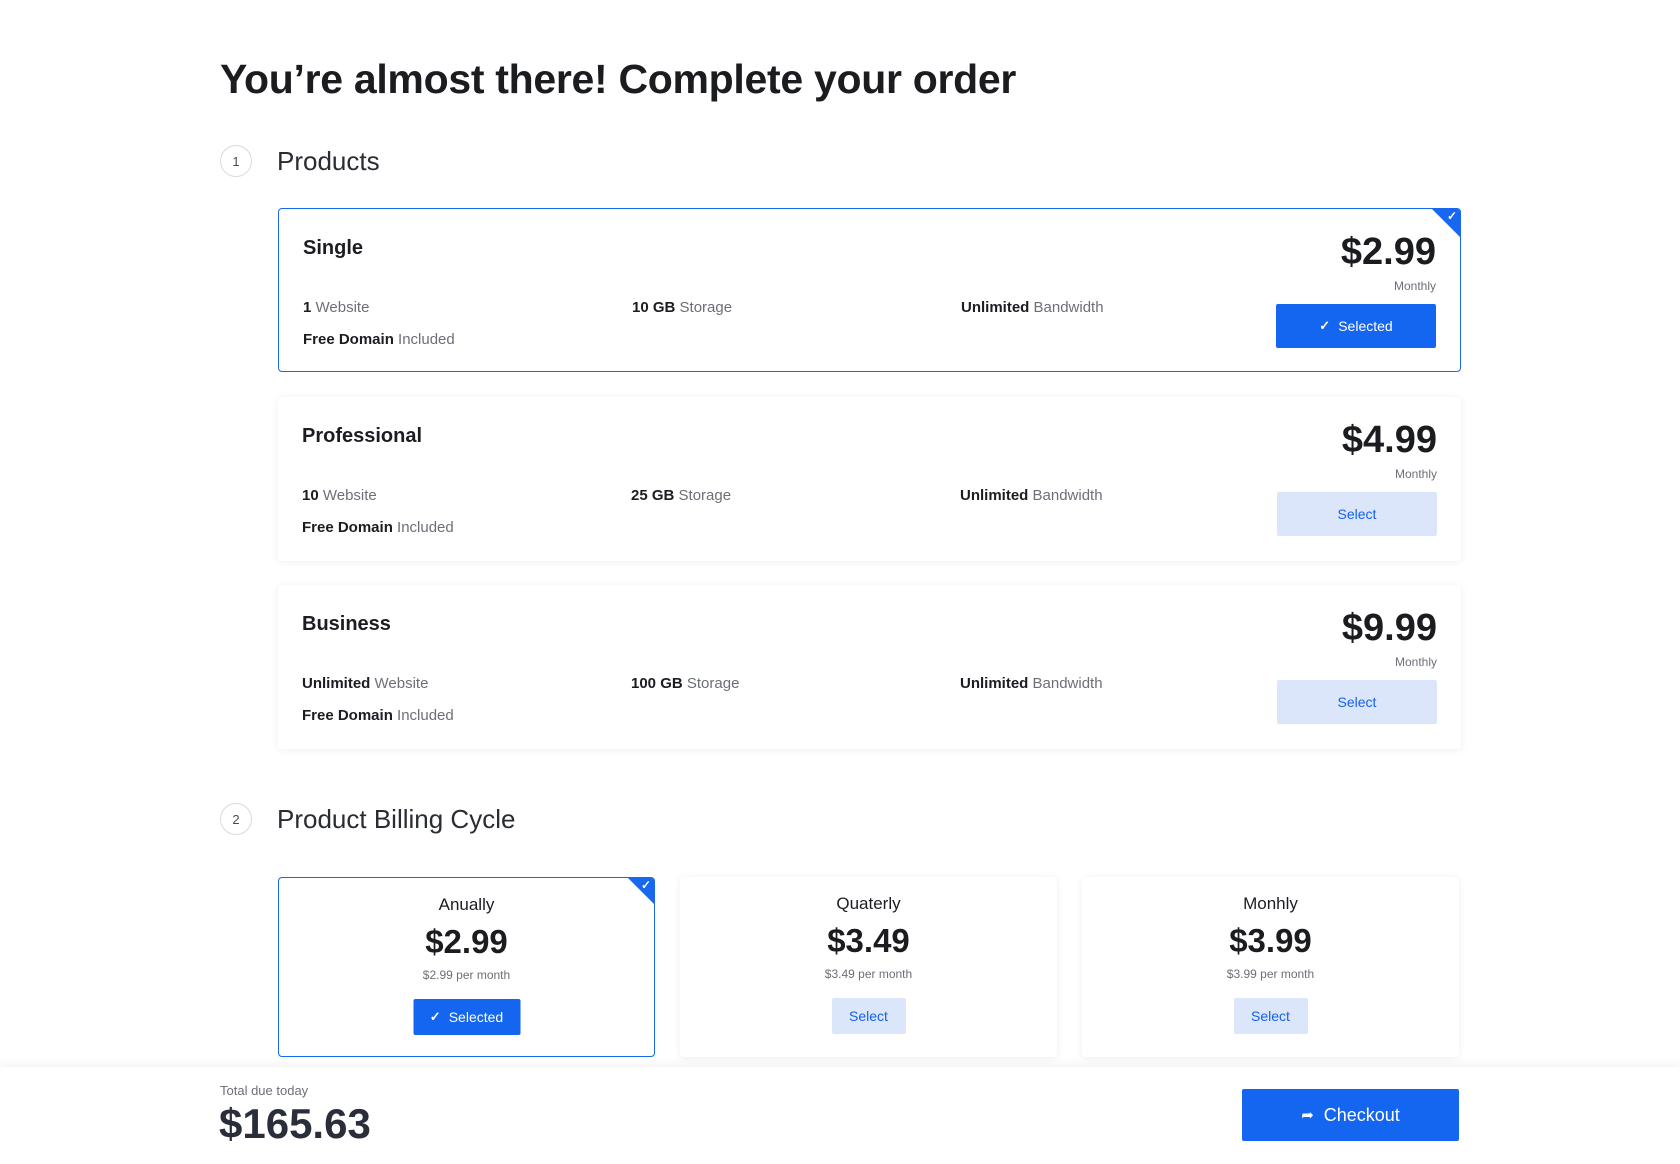  I want to click on step-billing-cycle: 2 Product Billing Cycle, so click(367, 819).